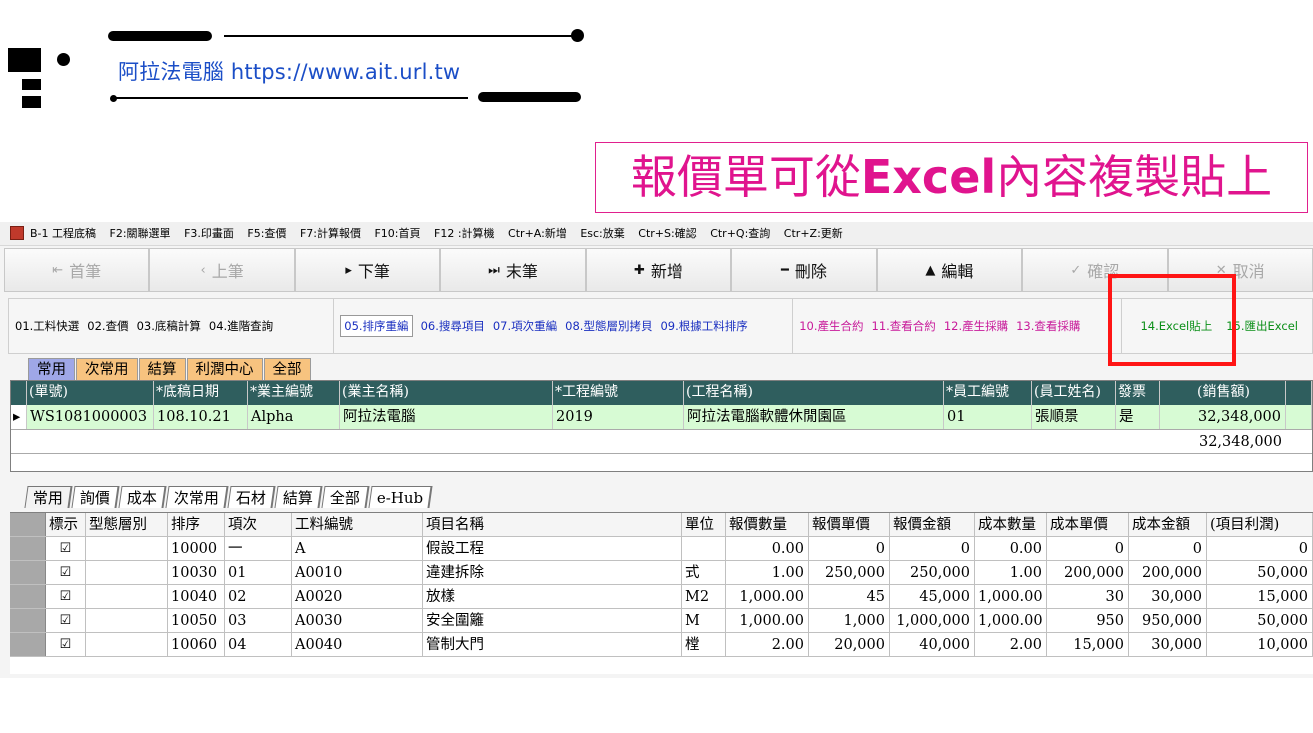 The width and height of the screenshot is (1313, 733). I want to click on func-resort: 05.排序重編, so click(376, 326).